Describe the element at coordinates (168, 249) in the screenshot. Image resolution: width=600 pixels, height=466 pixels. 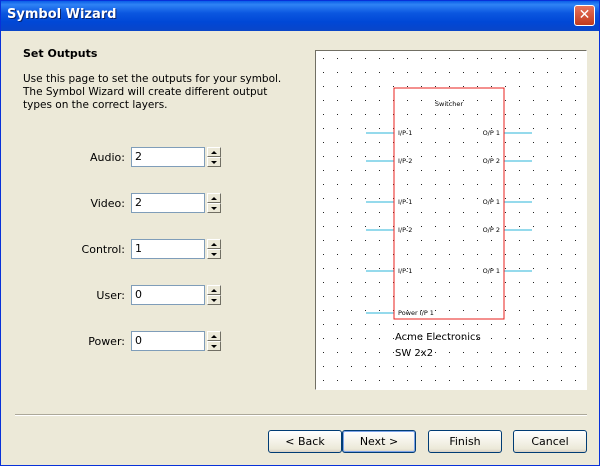
I see `control-input: 1` at that location.